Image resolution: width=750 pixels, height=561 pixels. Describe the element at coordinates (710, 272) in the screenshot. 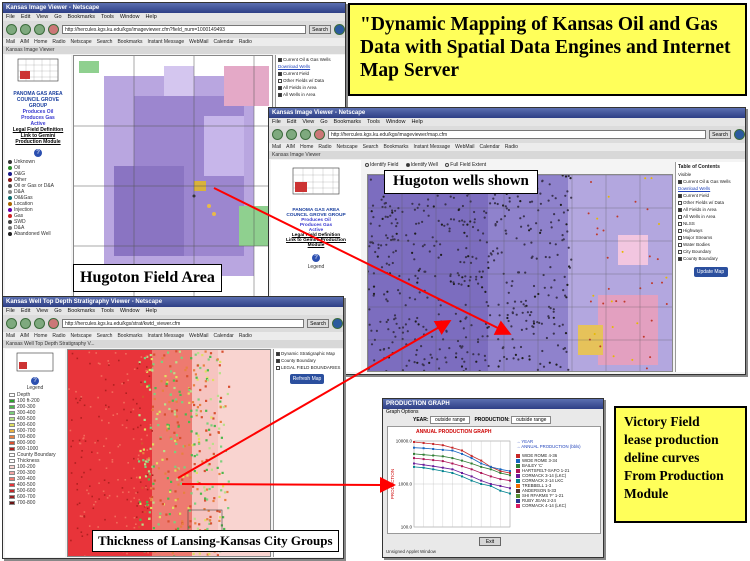

I see `update-map-button: Update Map` at that location.